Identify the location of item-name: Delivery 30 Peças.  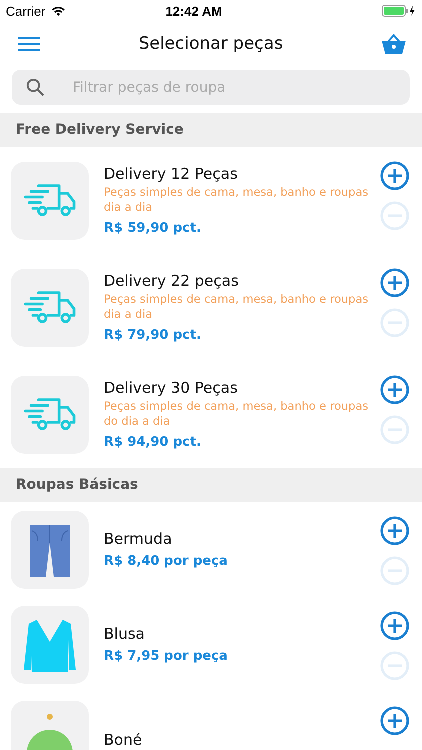
(171, 388).